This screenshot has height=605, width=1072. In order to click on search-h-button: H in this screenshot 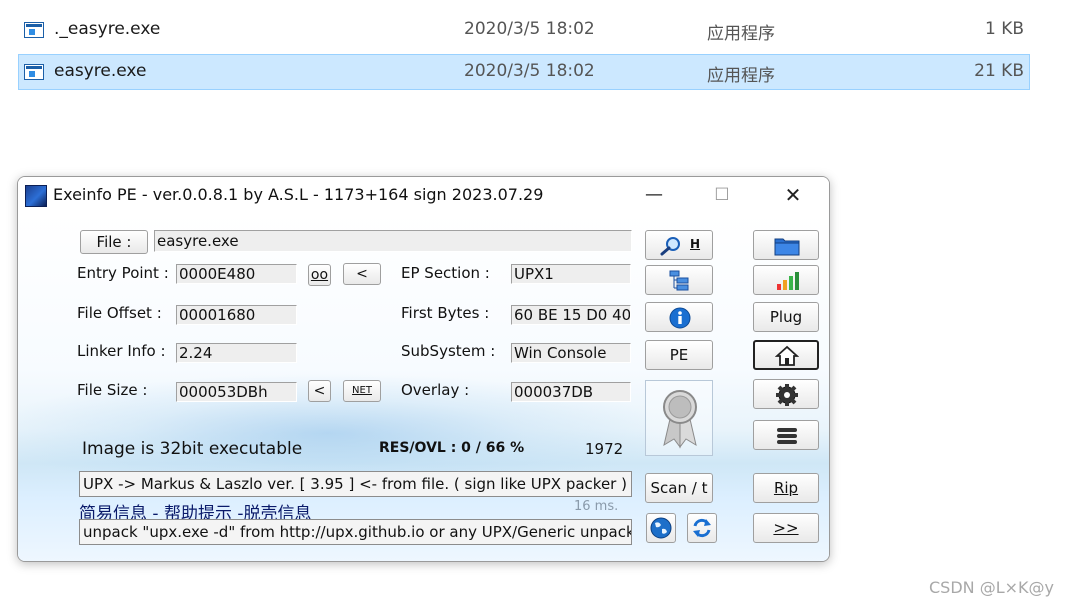, I will do `click(679, 245)`.